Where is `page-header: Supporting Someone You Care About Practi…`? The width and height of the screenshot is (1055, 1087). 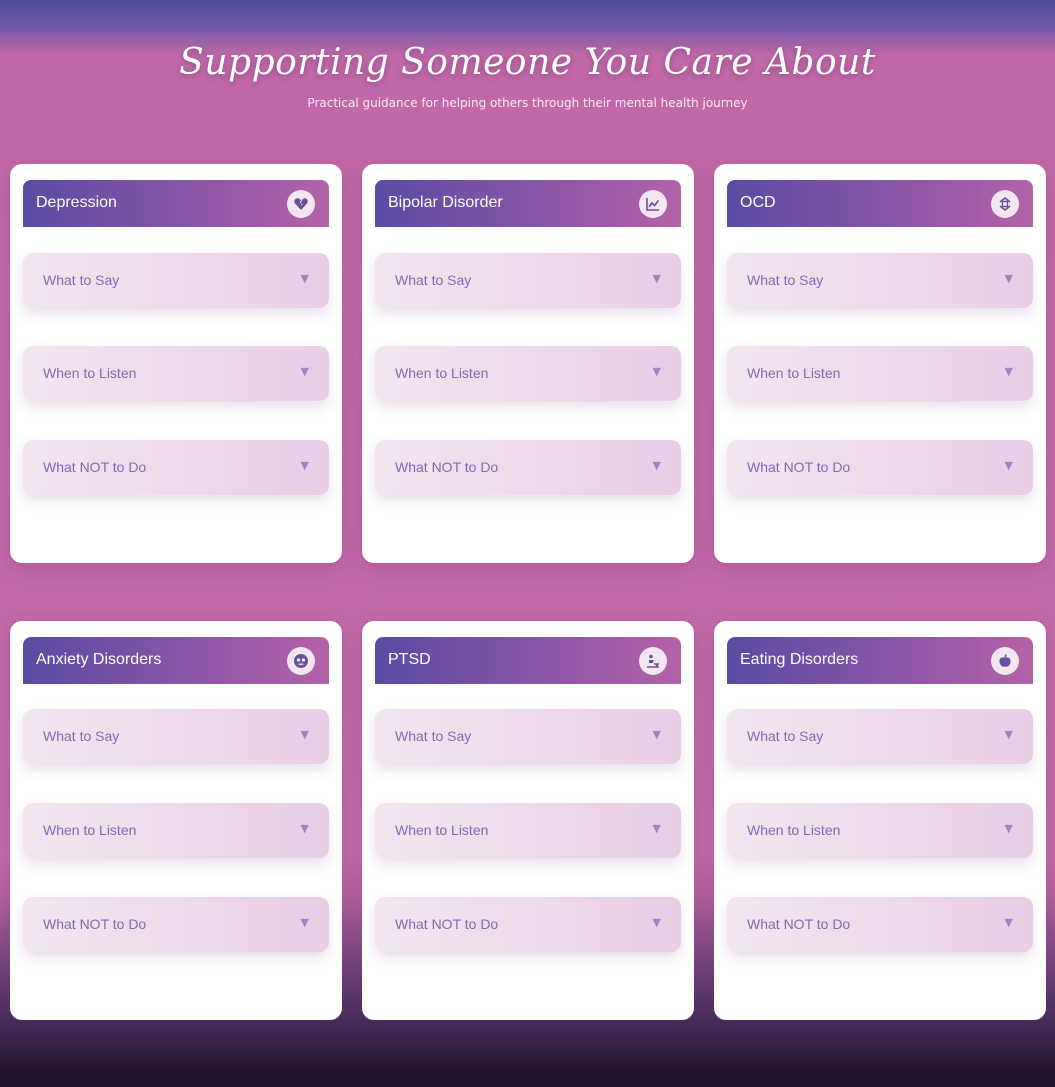 page-header: Supporting Someone You Care About Practi… is located at coordinates (527, 65).